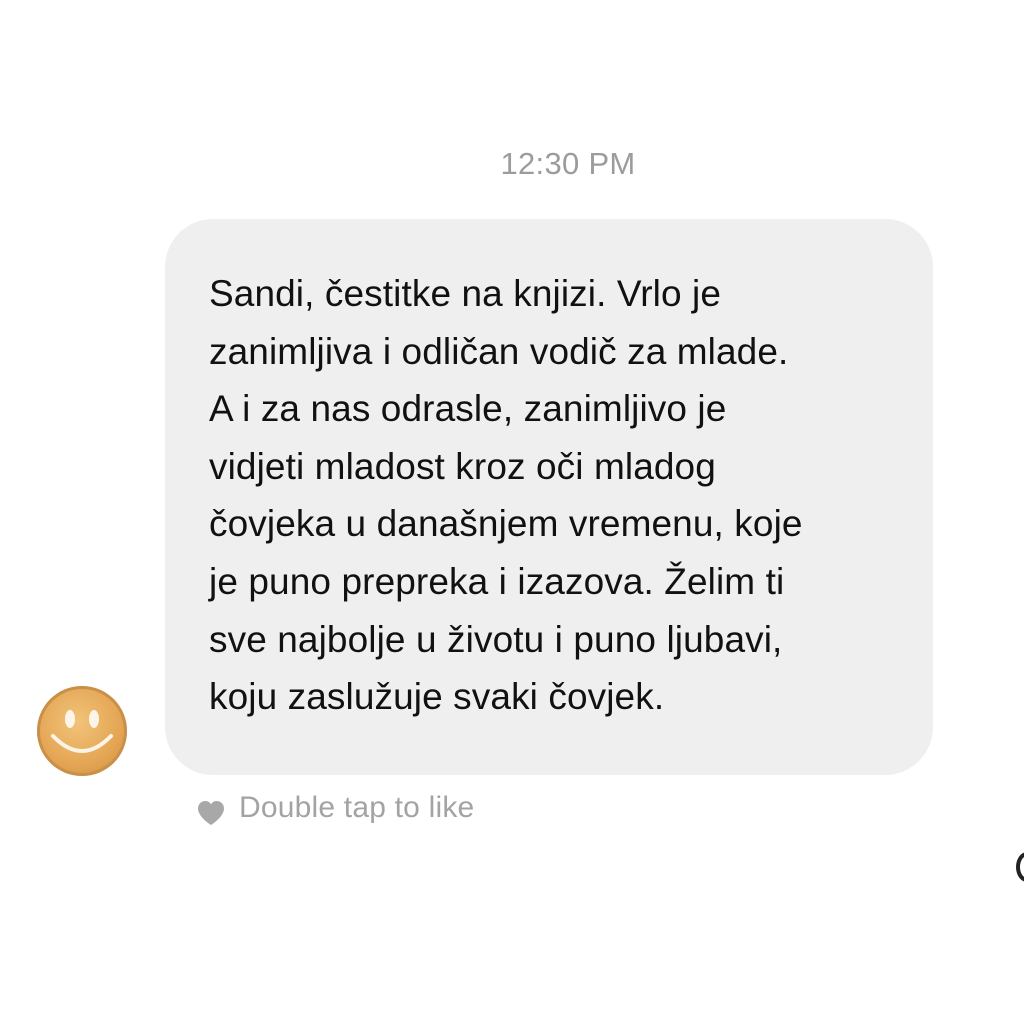 The image size is (1024, 1024). I want to click on message-timestamp: 12:30 PM, so click(568, 163).